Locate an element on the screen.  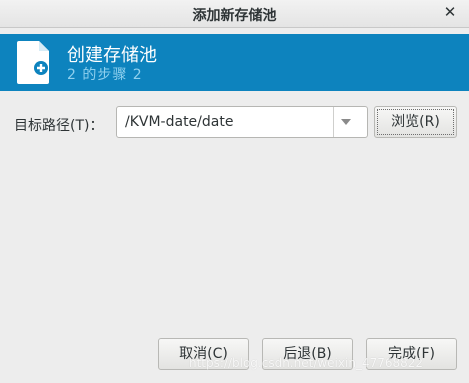
target-path-input: /KVM-date/date is located at coordinates (179, 122).